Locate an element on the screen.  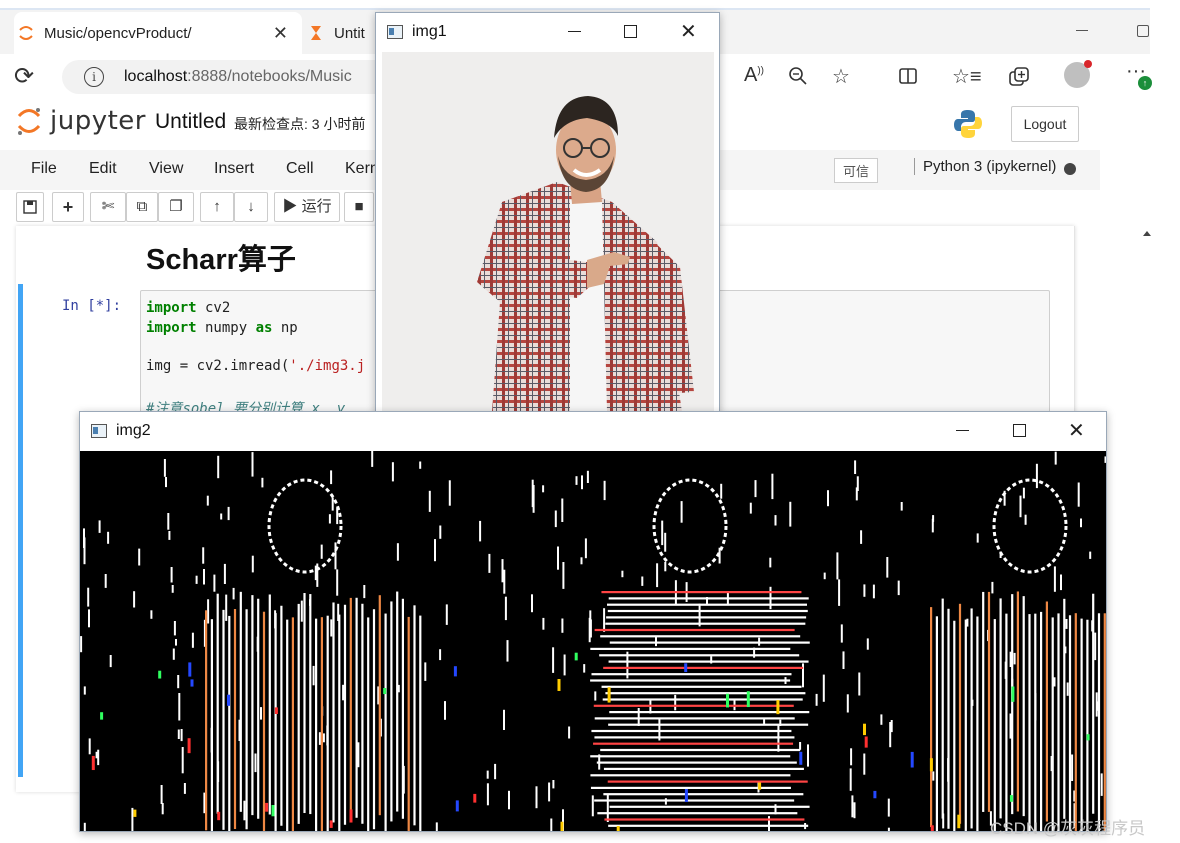
info-icon: i is located at coordinates (94, 77).